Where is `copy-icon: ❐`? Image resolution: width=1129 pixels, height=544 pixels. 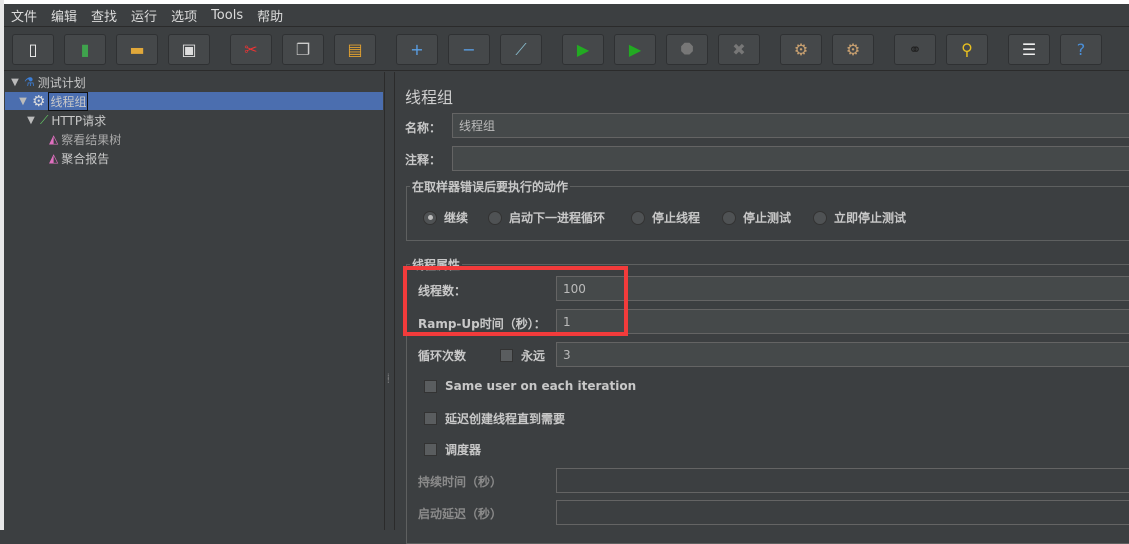 copy-icon: ❐ is located at coordinates (303, 49).